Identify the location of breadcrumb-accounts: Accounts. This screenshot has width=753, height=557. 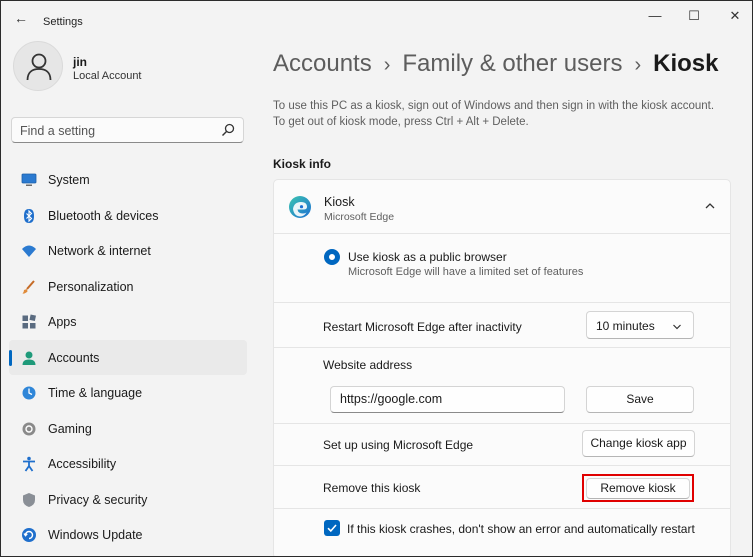
(322, 63).